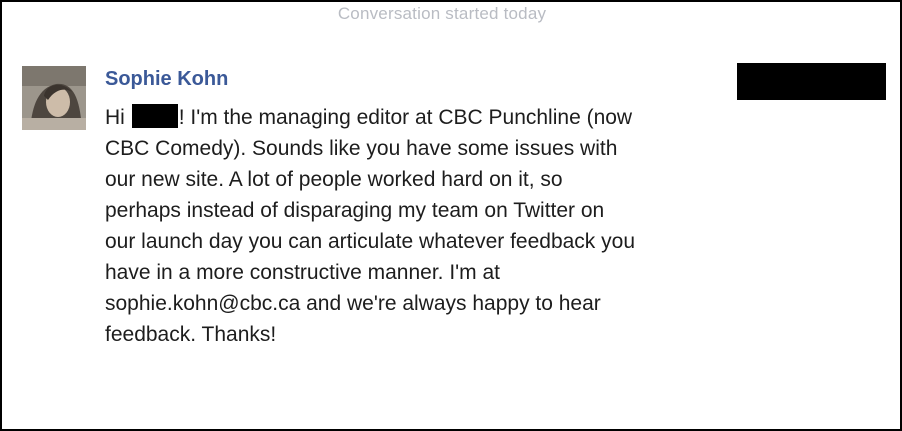 This screenshot has width=902, height=431. Describe the element at coordinates (166, 79) in the screenshot. I see `sender-name: Sophie Kohn` at that location.